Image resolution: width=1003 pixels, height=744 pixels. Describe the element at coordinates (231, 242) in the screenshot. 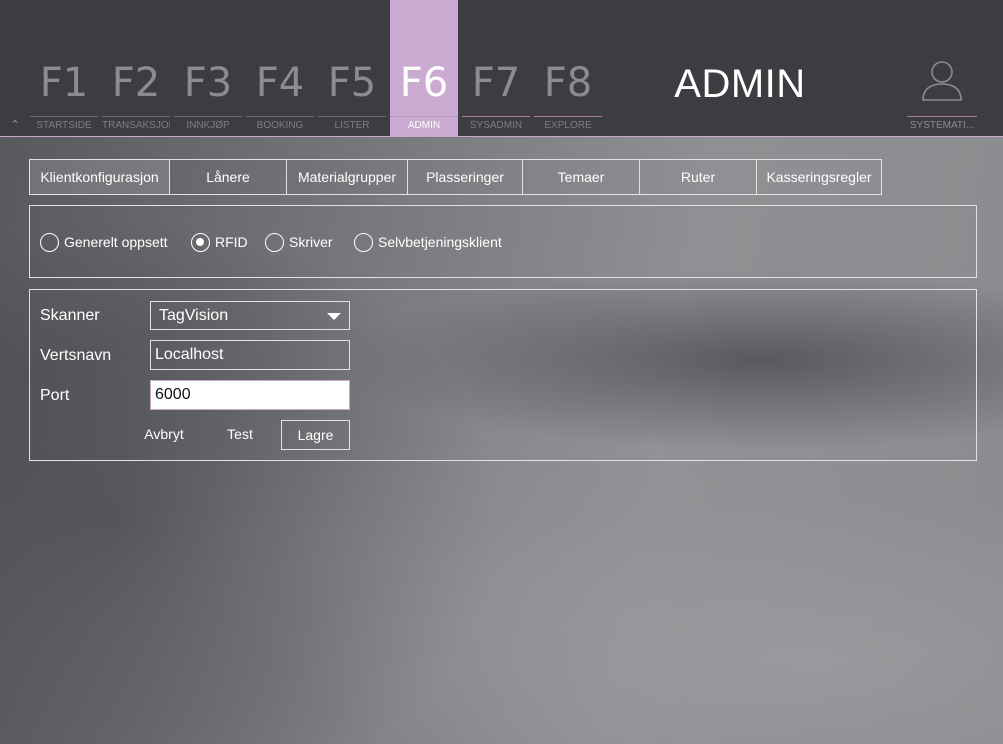

I see `radio-label: RFID` at that location.